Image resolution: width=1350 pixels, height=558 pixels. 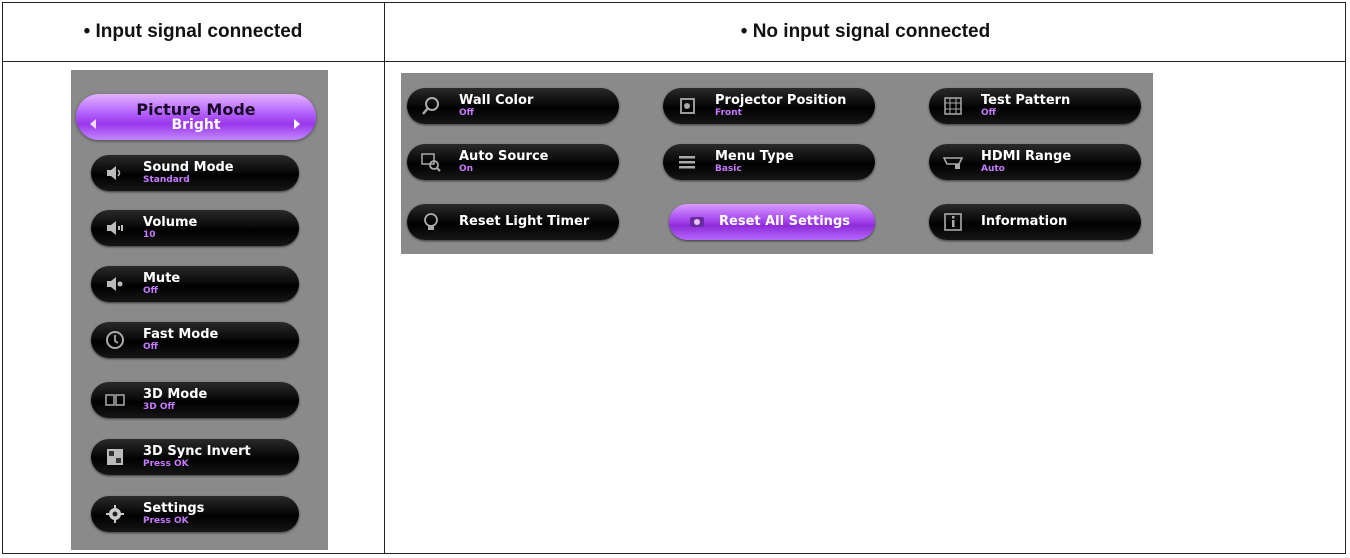 What do you see at coordinates (430, 106) in the screenshot?
I see `wall-color-icon` at bounding box center [430, 106].